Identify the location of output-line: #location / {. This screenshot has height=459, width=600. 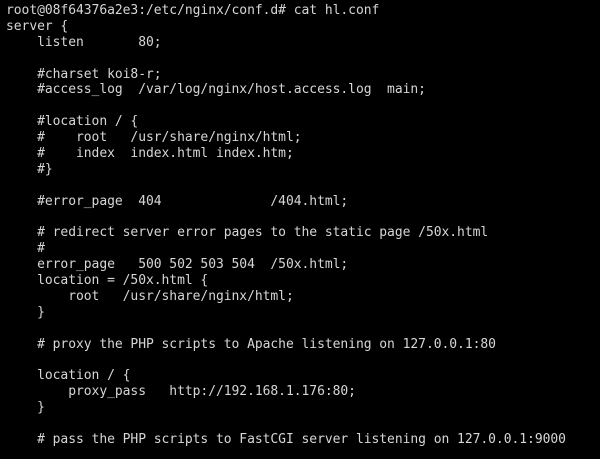
(72, 122).